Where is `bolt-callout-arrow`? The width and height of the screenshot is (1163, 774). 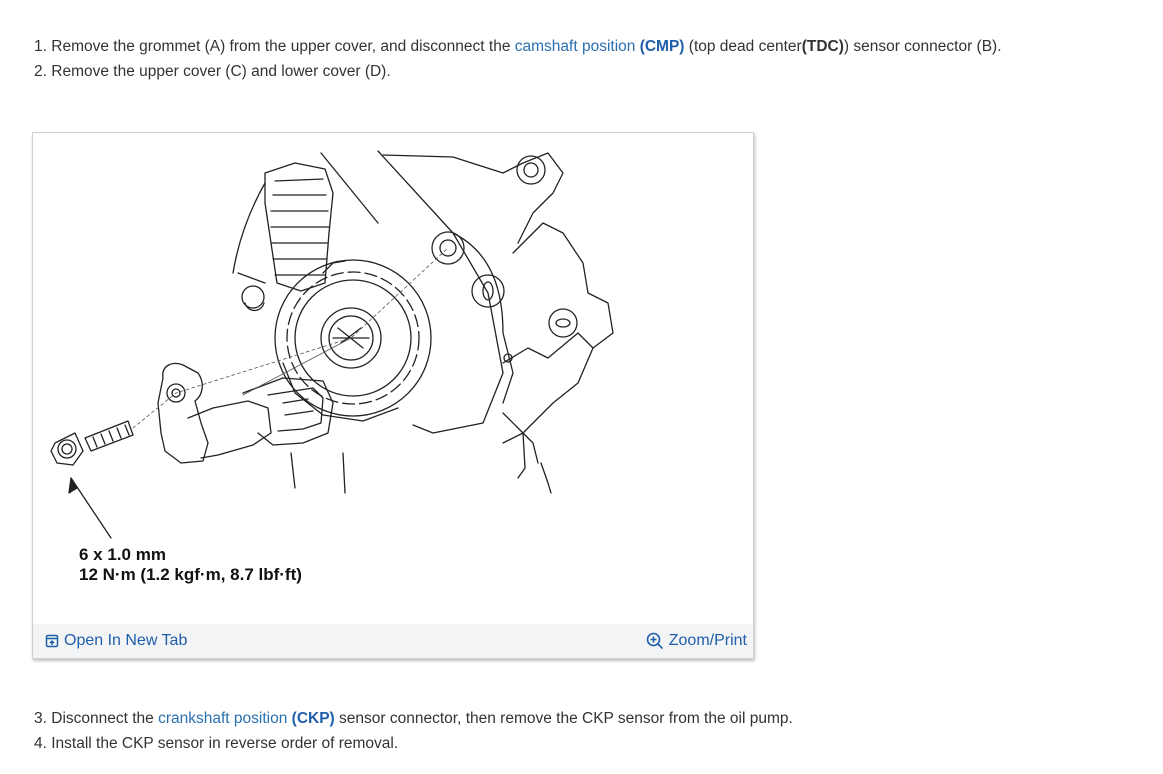 bolt-callout-arrow is located at coordinates (90, 508).